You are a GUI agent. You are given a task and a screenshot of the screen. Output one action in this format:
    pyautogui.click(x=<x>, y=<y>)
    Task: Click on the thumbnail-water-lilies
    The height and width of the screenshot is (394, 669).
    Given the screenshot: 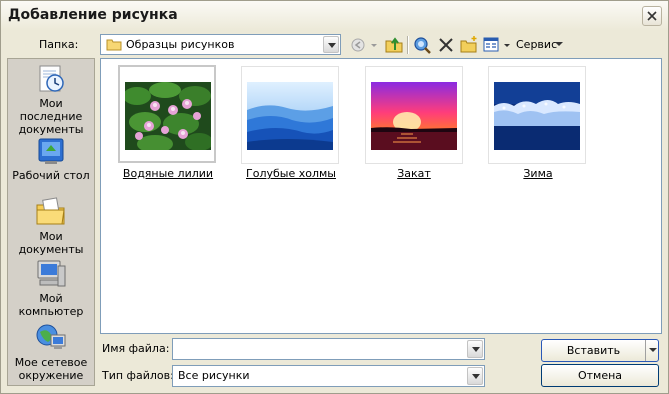 What is the action you would take?
    pyautogui.click(x=167, y=114)
    